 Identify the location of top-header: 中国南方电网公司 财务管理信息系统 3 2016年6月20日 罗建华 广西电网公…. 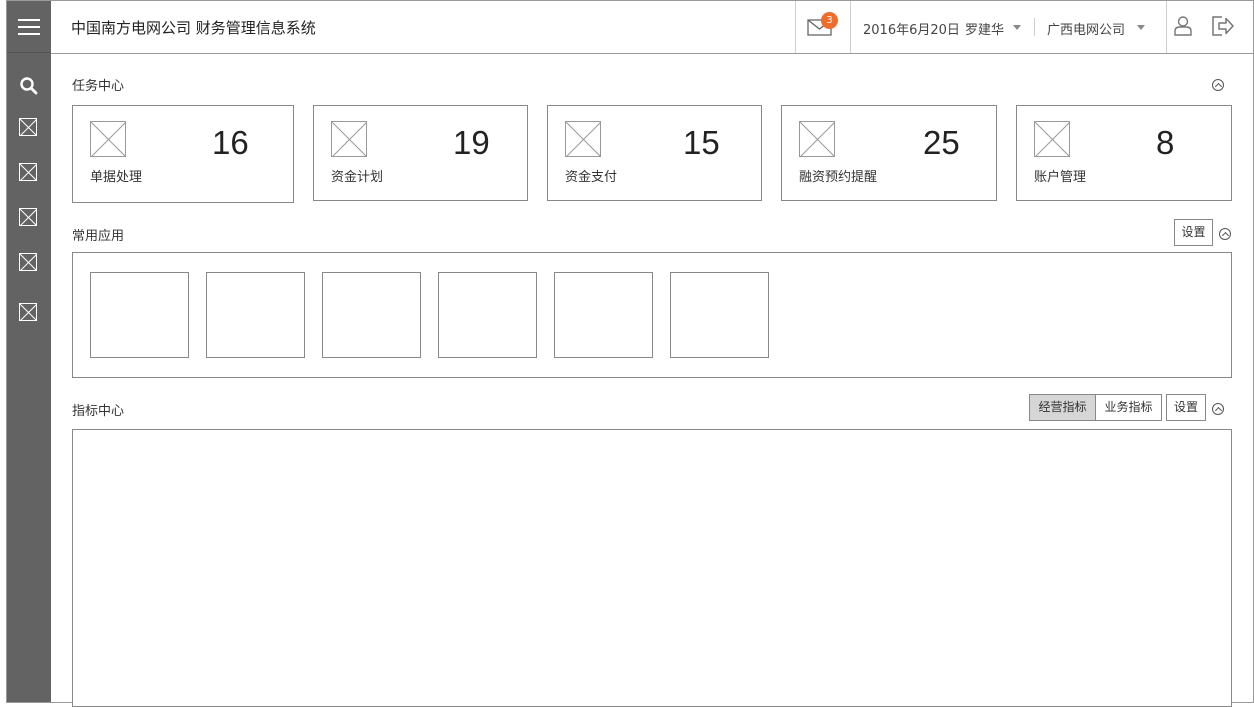
(652, 27).